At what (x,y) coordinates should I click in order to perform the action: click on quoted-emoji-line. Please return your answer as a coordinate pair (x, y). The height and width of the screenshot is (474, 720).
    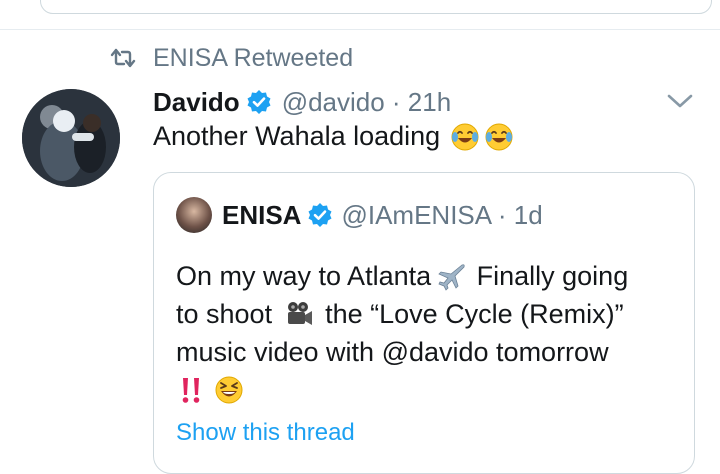
    Looking at the image, I should click on (431, 390).